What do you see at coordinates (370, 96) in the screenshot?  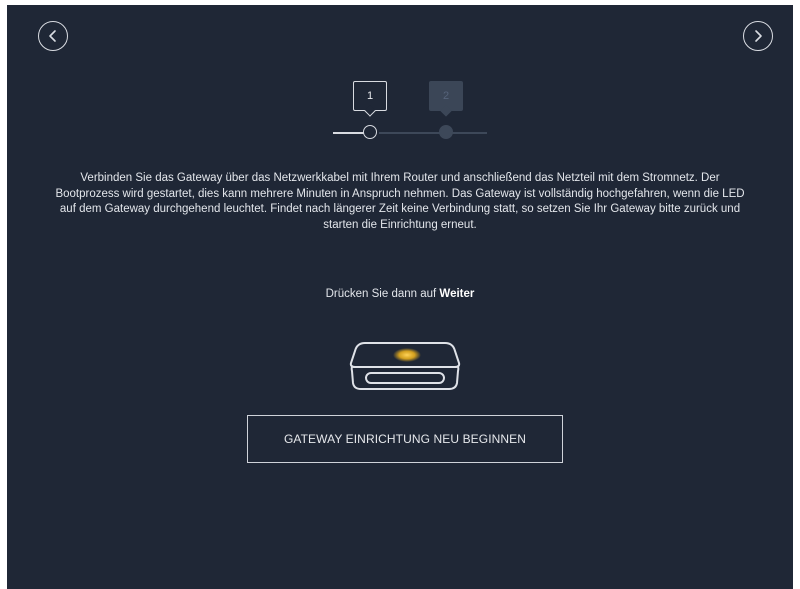 I see `step-1-number: 1` at bounding box center [370, 96].